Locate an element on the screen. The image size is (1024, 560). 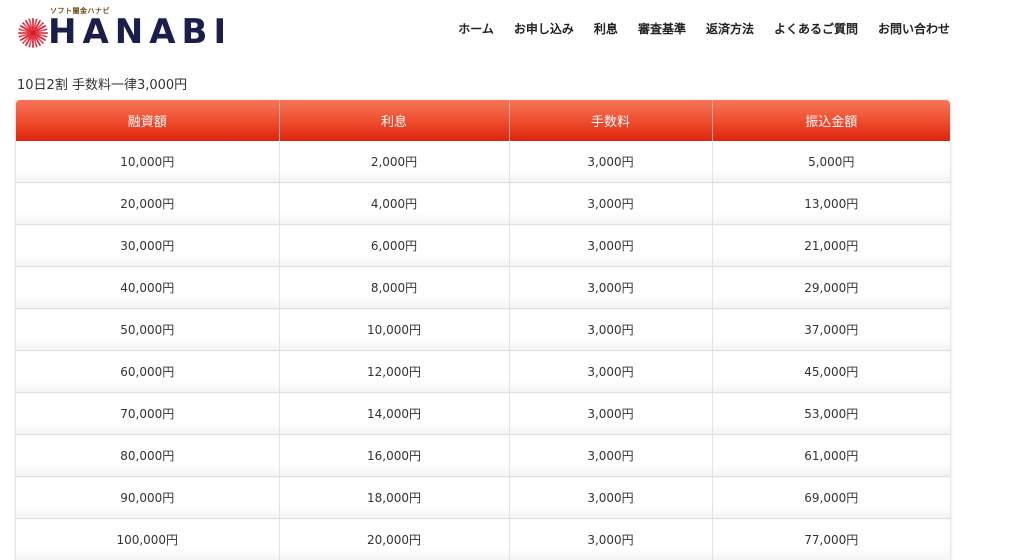
table-cell: 61,000円 is located at coordinates (830, 455).